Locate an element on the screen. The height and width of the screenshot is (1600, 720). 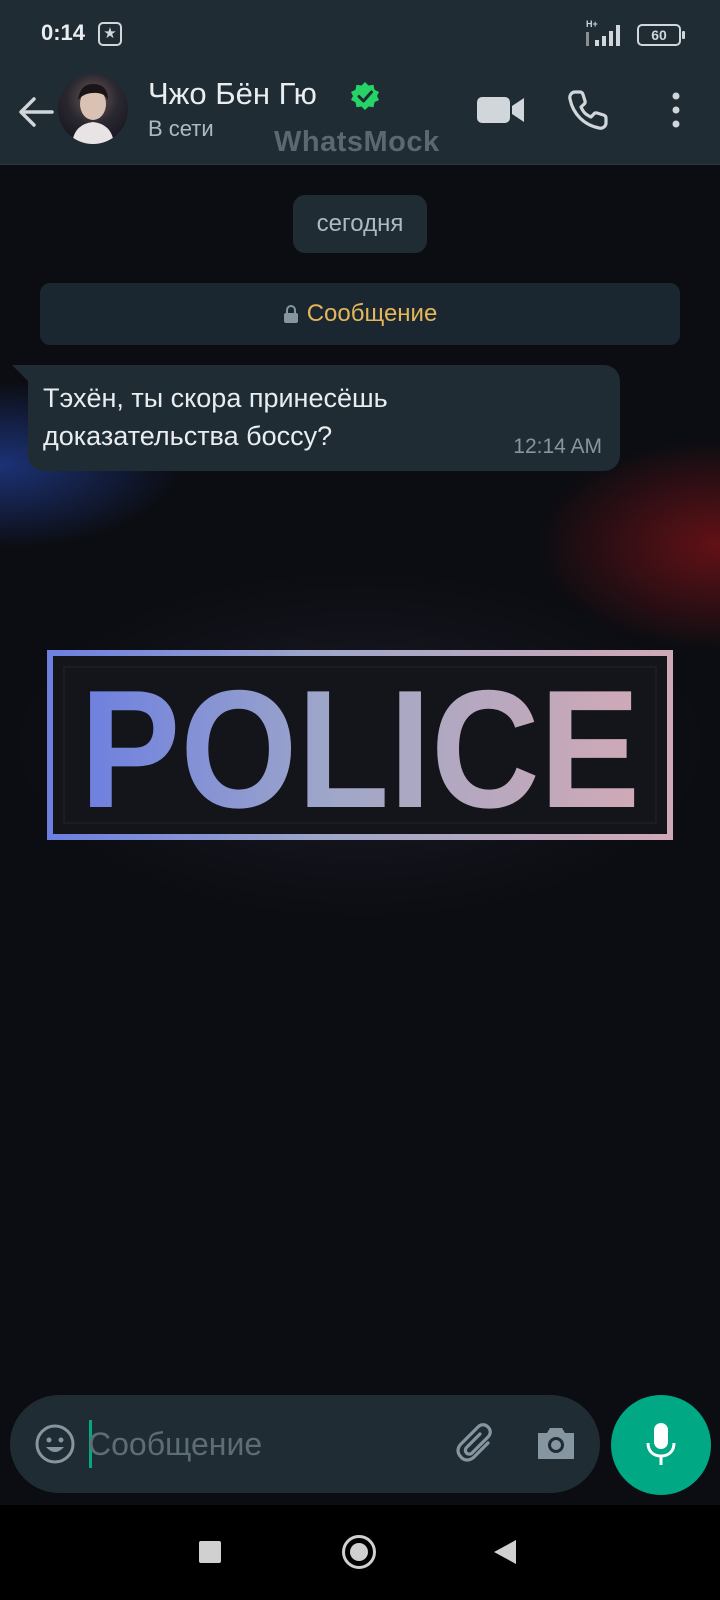
mic-button is located at coordinates (661, 1445).